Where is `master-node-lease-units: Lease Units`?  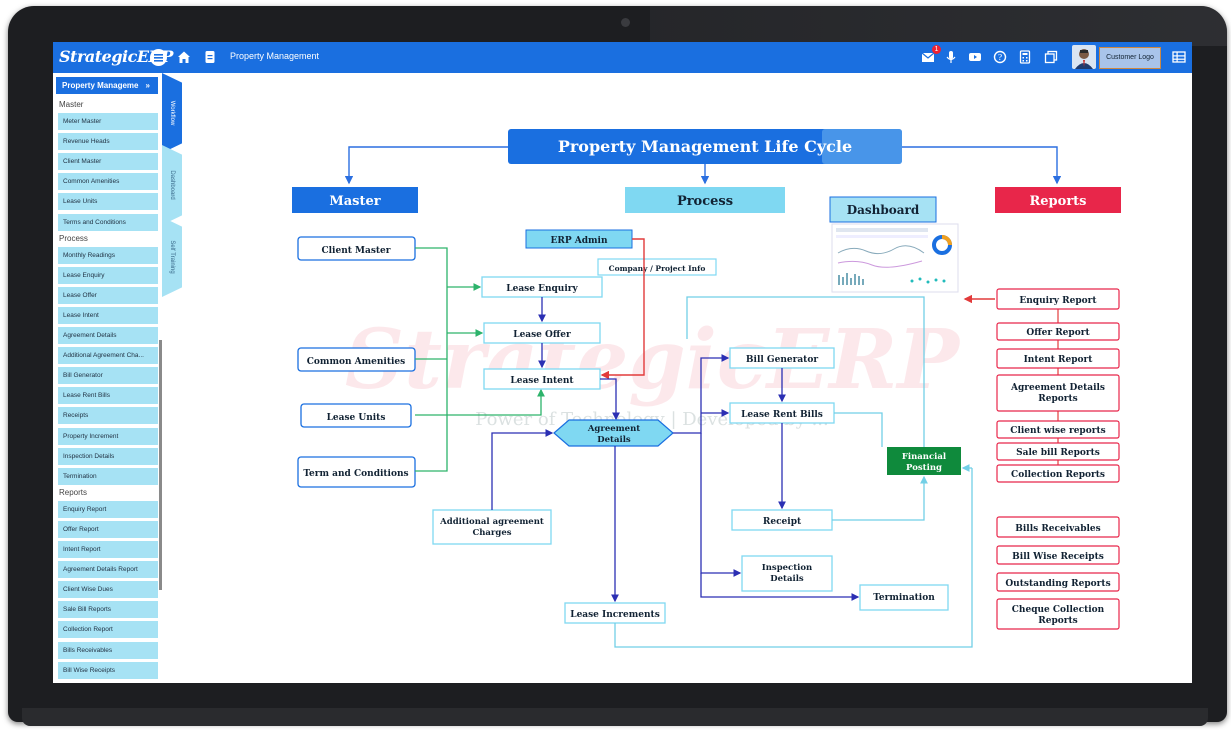 master-node-lease-units: Lease Units is located at coordinates (356, 415).